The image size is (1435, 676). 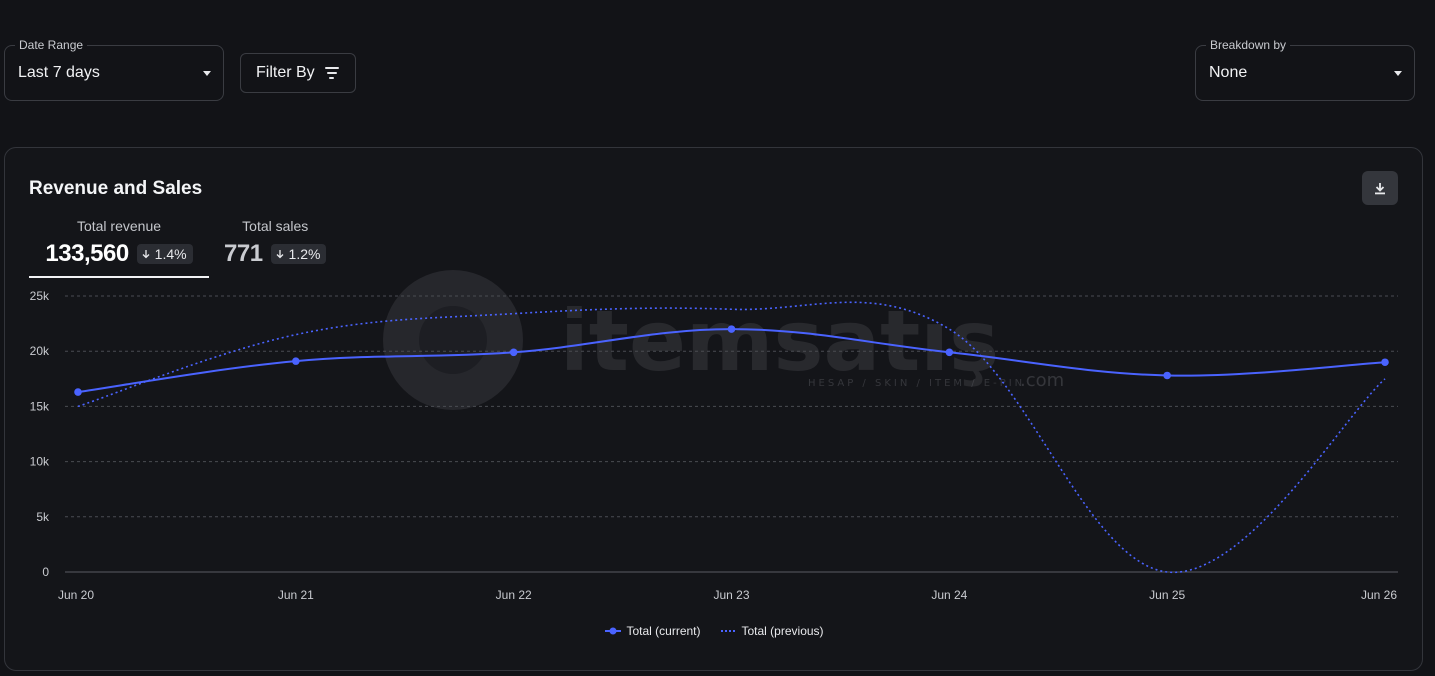 I want to click on filter-icon, so click(x=331, y=73).